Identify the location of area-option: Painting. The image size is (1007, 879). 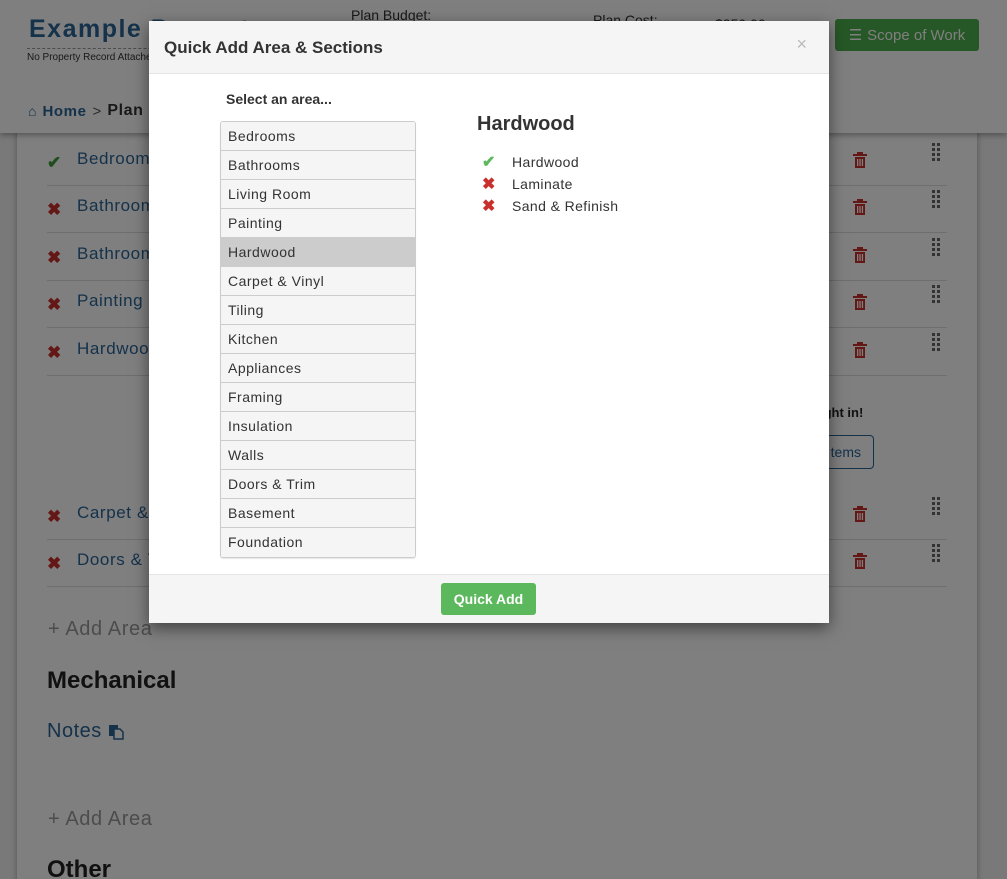
(318, 223).